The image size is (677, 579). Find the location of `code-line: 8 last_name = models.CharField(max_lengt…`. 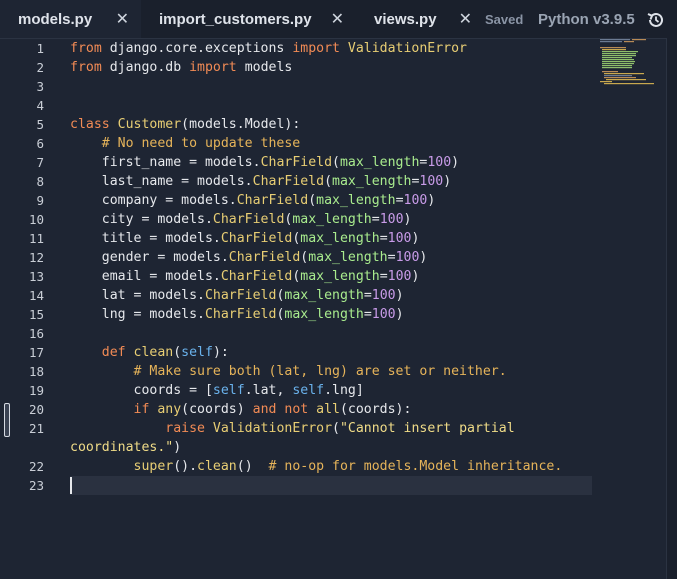

code-line: 8 last_name = models.CharField(max_lengt… is located at coordinates (300, 181).